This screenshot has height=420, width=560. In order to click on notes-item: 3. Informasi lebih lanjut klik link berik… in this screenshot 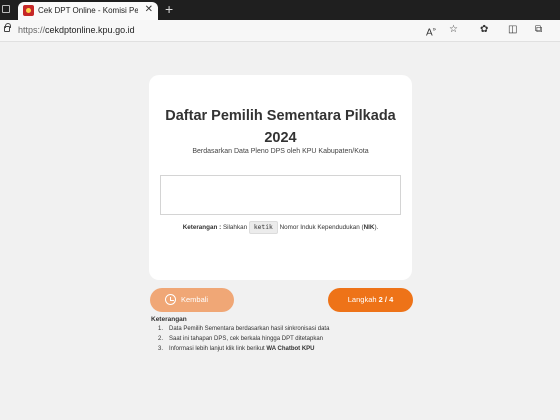, I will do `click(236, 349)`.